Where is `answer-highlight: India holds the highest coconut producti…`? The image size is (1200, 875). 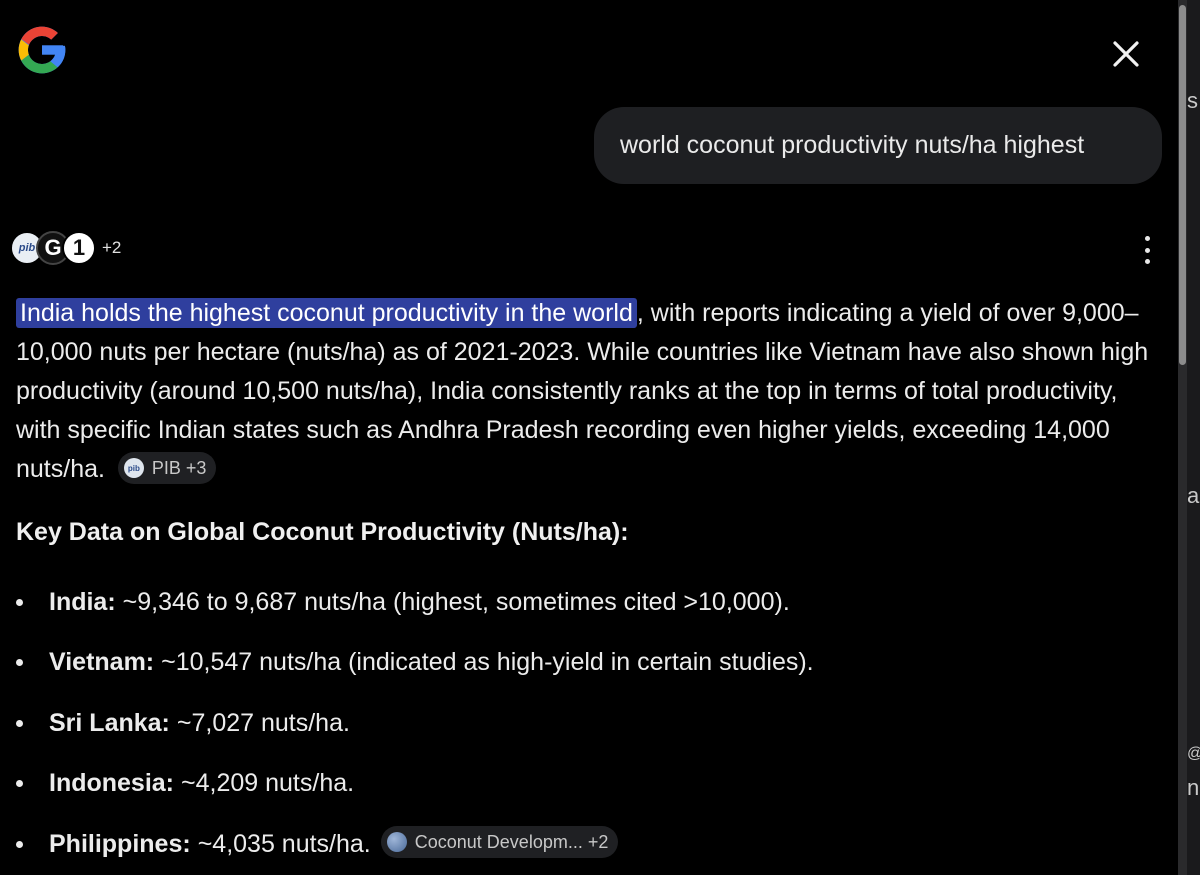 answer-highlight: India holds the highest coconut producti… is located at coordinates (326, 313).